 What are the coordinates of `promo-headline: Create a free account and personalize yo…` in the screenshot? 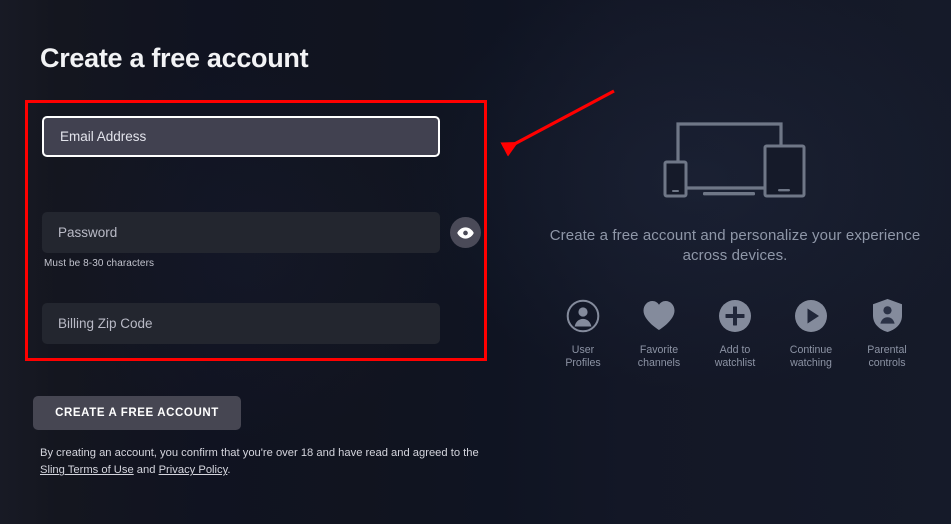 It's located at (735, 246).